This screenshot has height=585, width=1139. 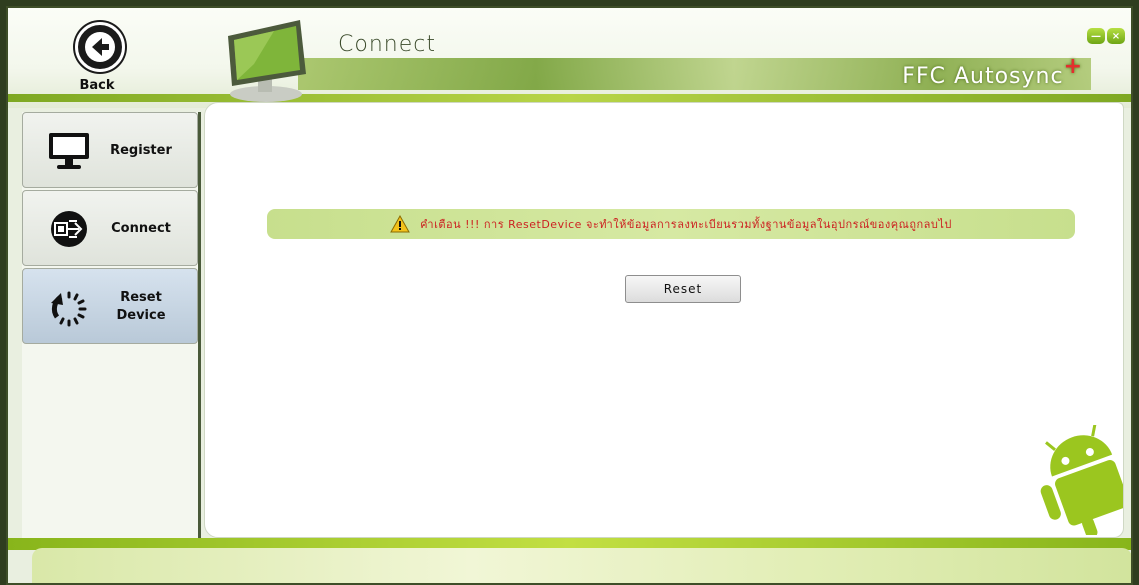 What do you see at coordinates (400, 224) in the screenshot?
I see `warning-icon` at bounding box center [400, 224].